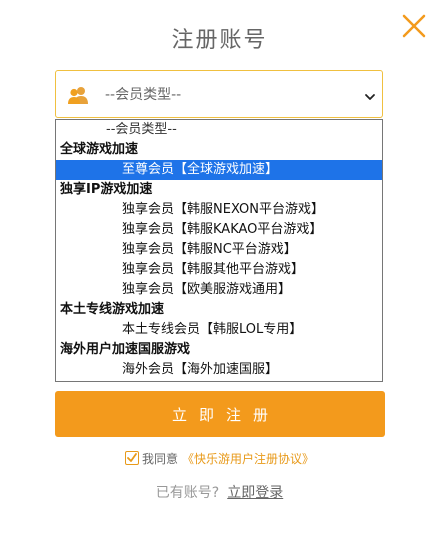  I want to click on option-placeholder: --会员类型--, so click(219, 130).